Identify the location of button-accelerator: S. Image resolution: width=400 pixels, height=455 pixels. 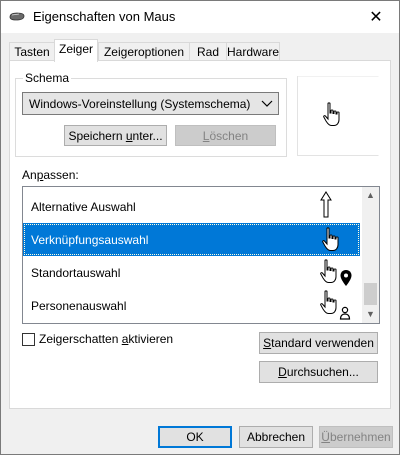
(267, 343).